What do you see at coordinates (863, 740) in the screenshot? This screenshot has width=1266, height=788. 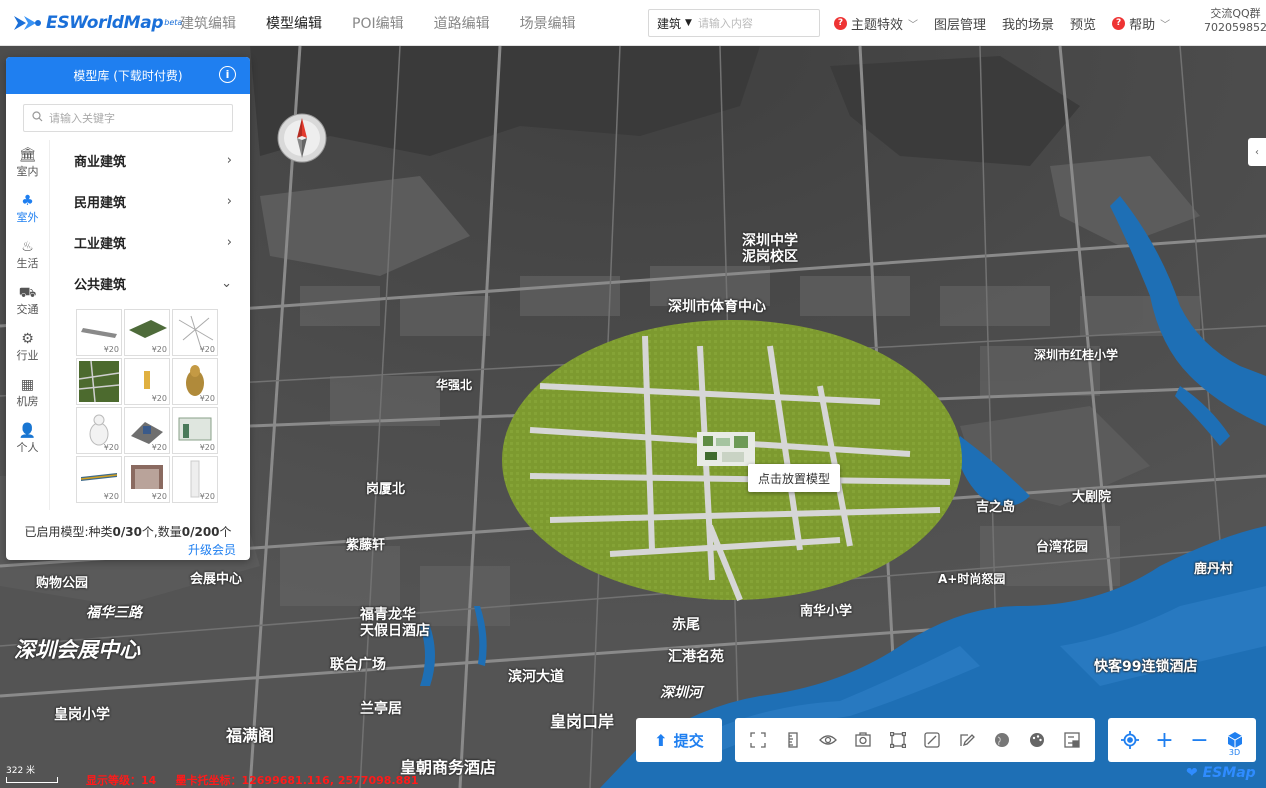 I see `camera-icon` at bounding box center [863, 740].